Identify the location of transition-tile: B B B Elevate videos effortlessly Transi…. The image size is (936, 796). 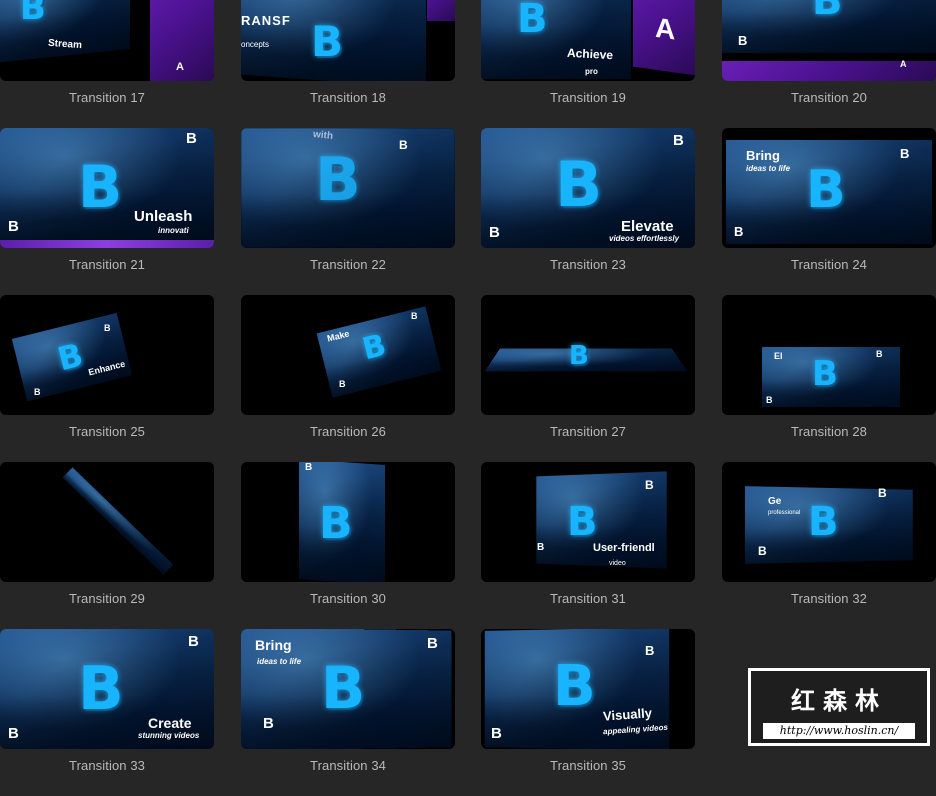
(588, 211).